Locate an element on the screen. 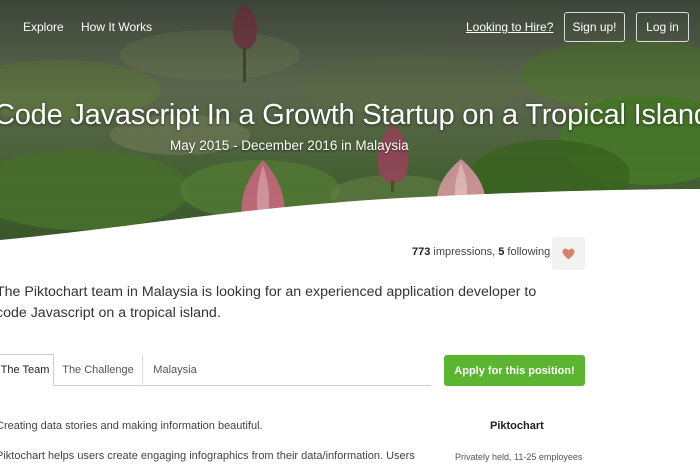 The width and height of the screenshot is (700, 467). impressions-stats: 773 impressions, 5 following is located at coordinates (481, 252).